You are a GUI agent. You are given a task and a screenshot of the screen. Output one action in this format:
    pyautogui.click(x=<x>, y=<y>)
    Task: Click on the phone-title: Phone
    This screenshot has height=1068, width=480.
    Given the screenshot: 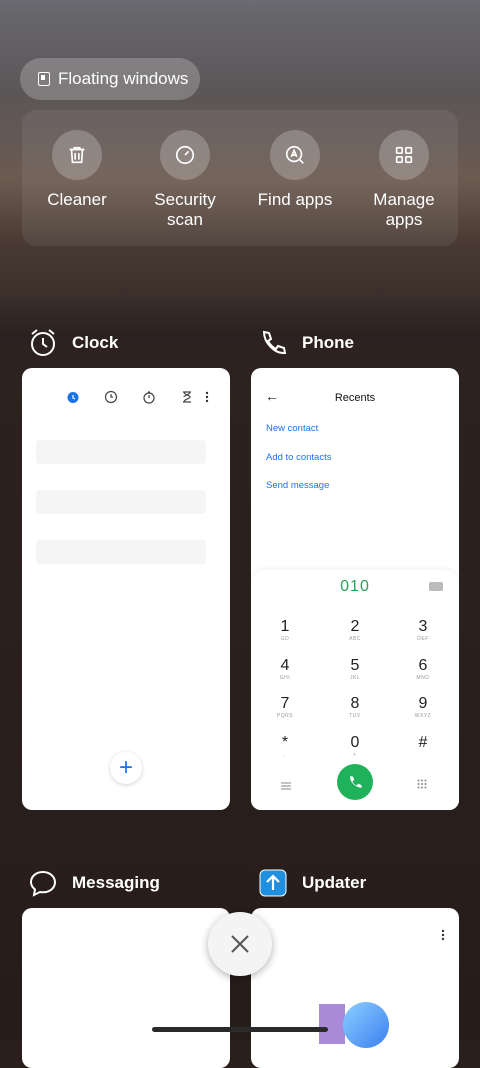 What is the action you would take?
    pyautogui.click(x=328, y=342)
    